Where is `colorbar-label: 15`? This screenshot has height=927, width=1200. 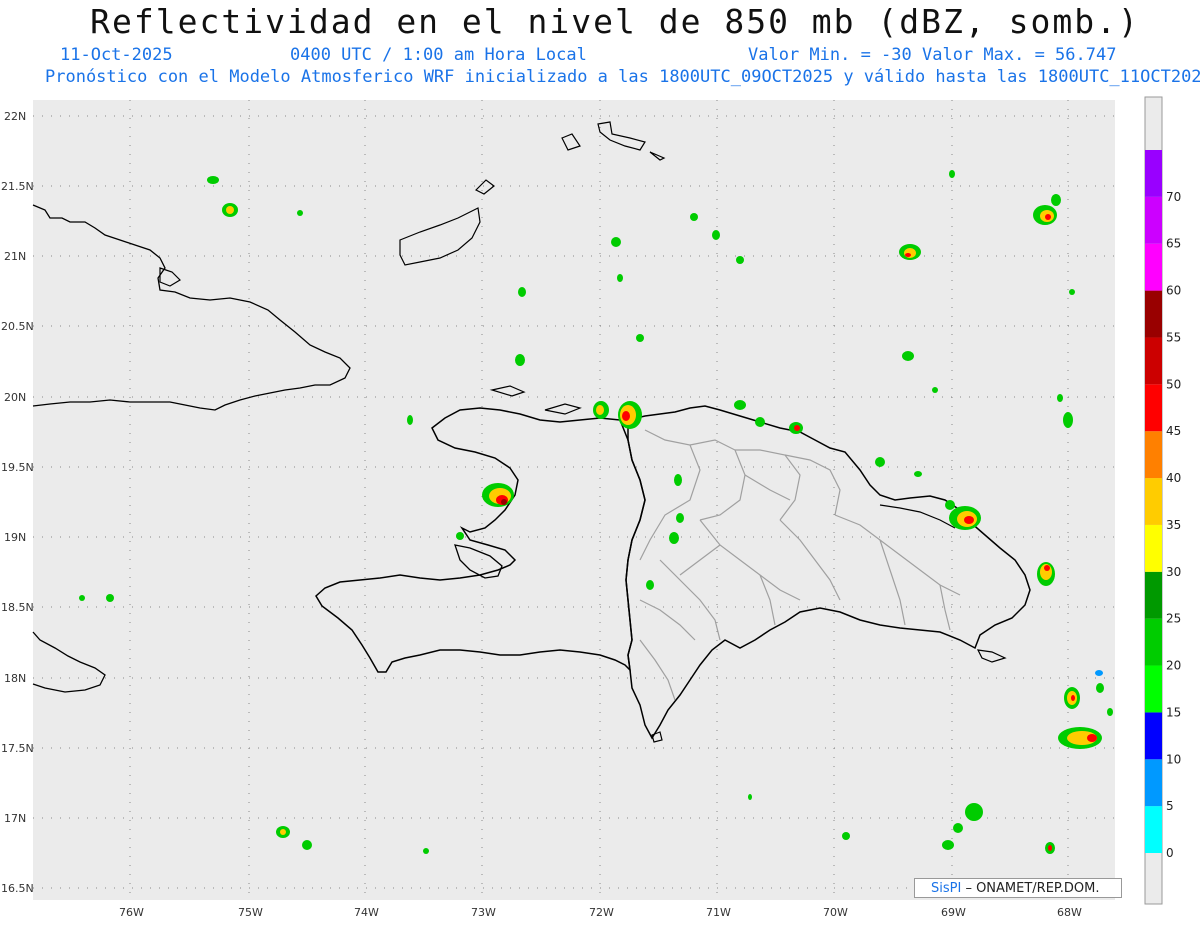
colorbar-label: 15 is located at coordinates (1173, 712).